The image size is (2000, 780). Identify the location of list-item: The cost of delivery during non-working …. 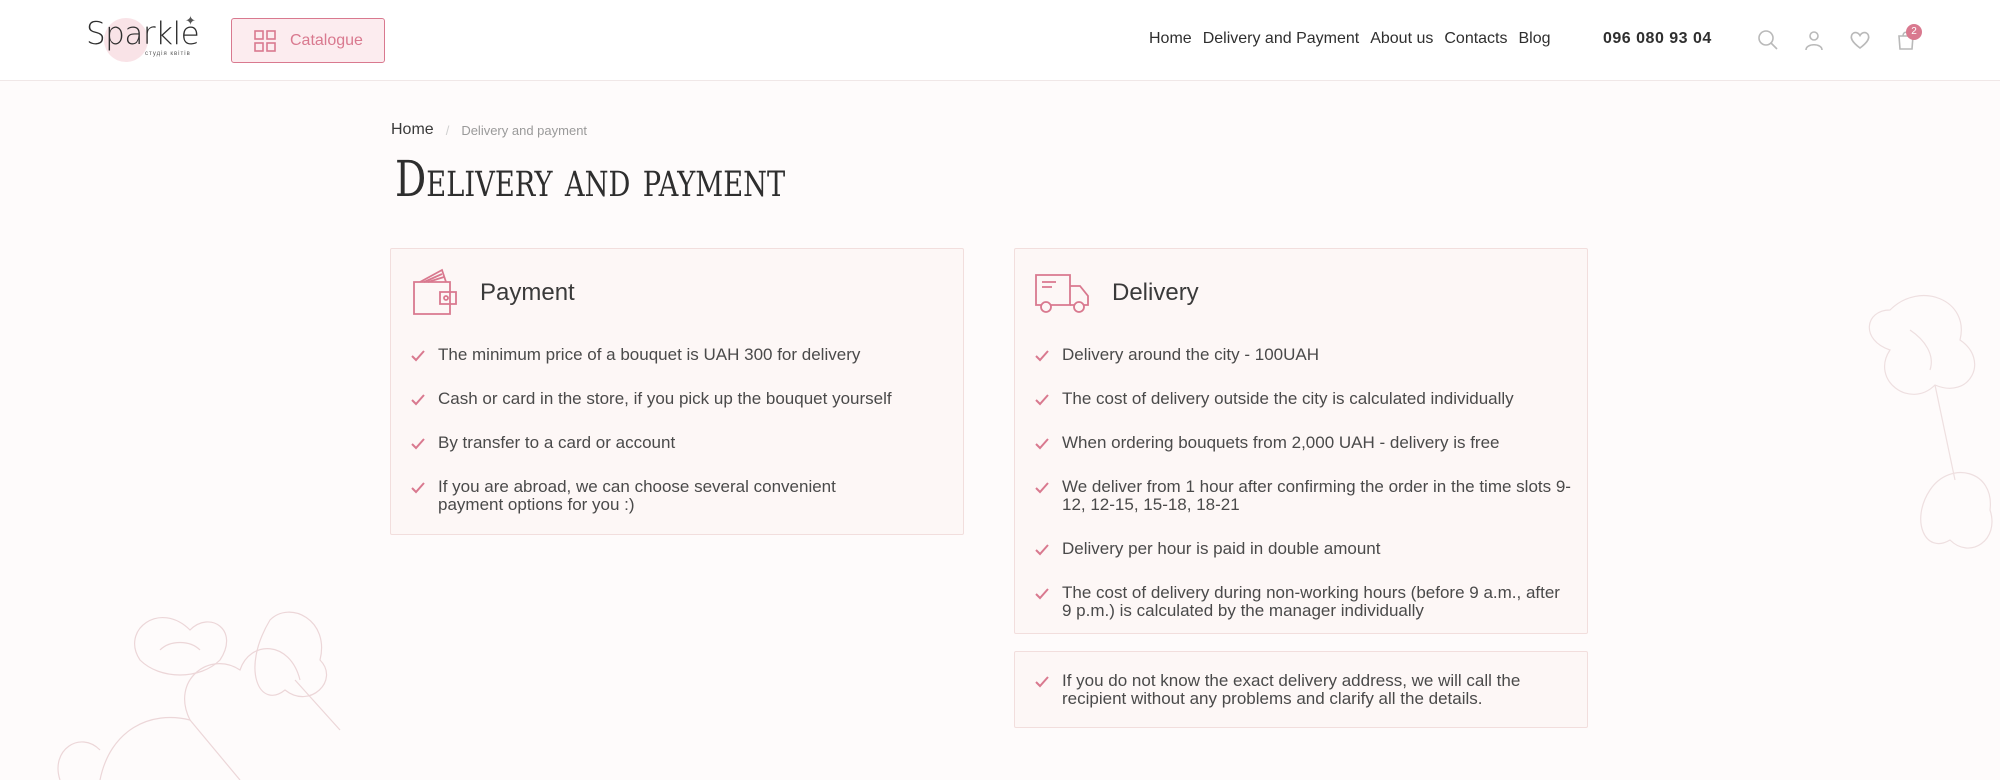
(1304, 602).